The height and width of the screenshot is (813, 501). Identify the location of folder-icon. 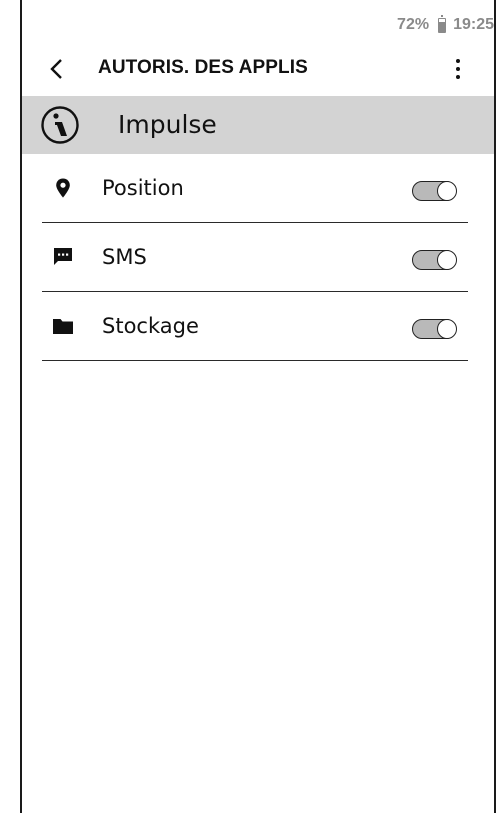
(63, 326).